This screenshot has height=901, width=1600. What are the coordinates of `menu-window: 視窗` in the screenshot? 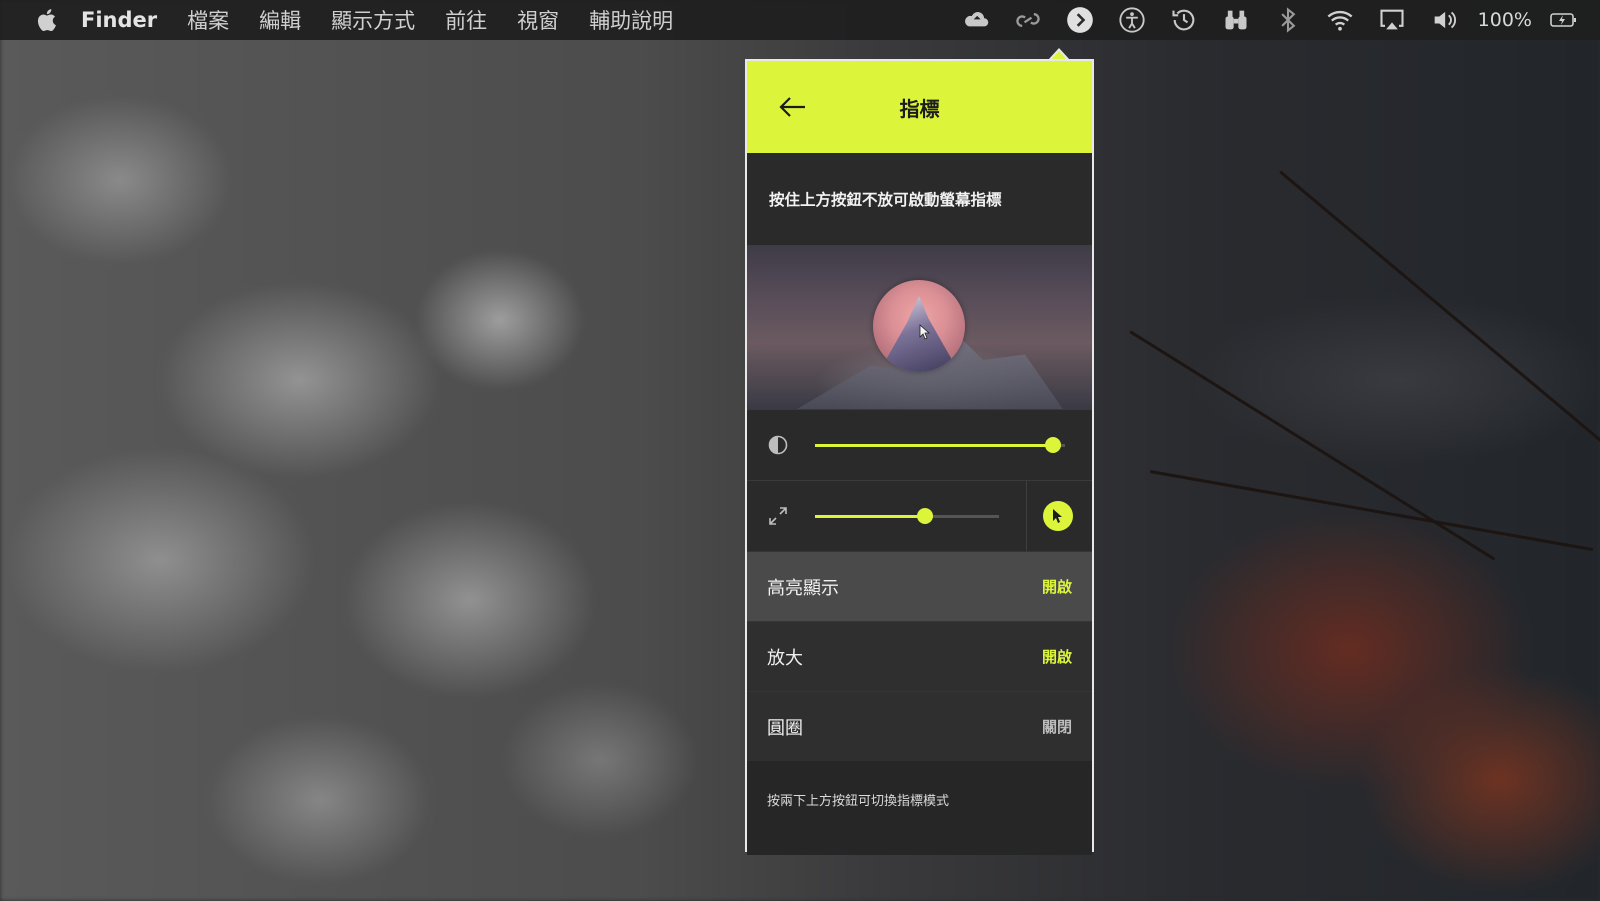 It's located at (538, 20).